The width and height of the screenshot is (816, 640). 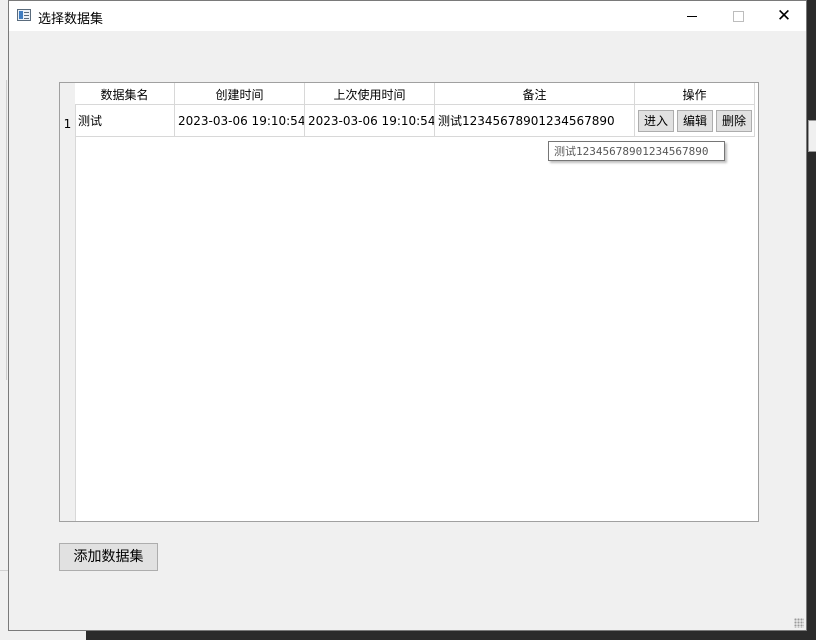 What do you see at coordinates (240, 121) in the screenshot?
I see `cell-created-time: 2023-03-06 19:10:54` at bounding box center [240, 121].